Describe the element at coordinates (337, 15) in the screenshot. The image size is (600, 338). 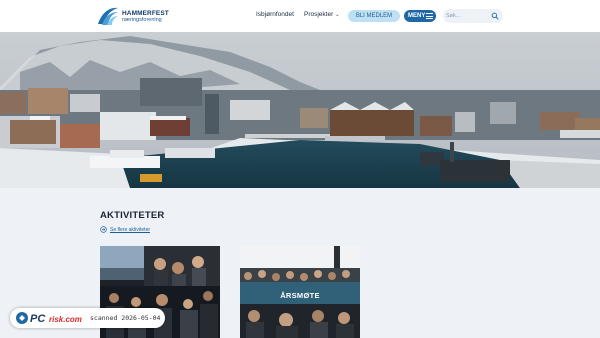
I see `chevron-down-icon: ⌄` at that location.